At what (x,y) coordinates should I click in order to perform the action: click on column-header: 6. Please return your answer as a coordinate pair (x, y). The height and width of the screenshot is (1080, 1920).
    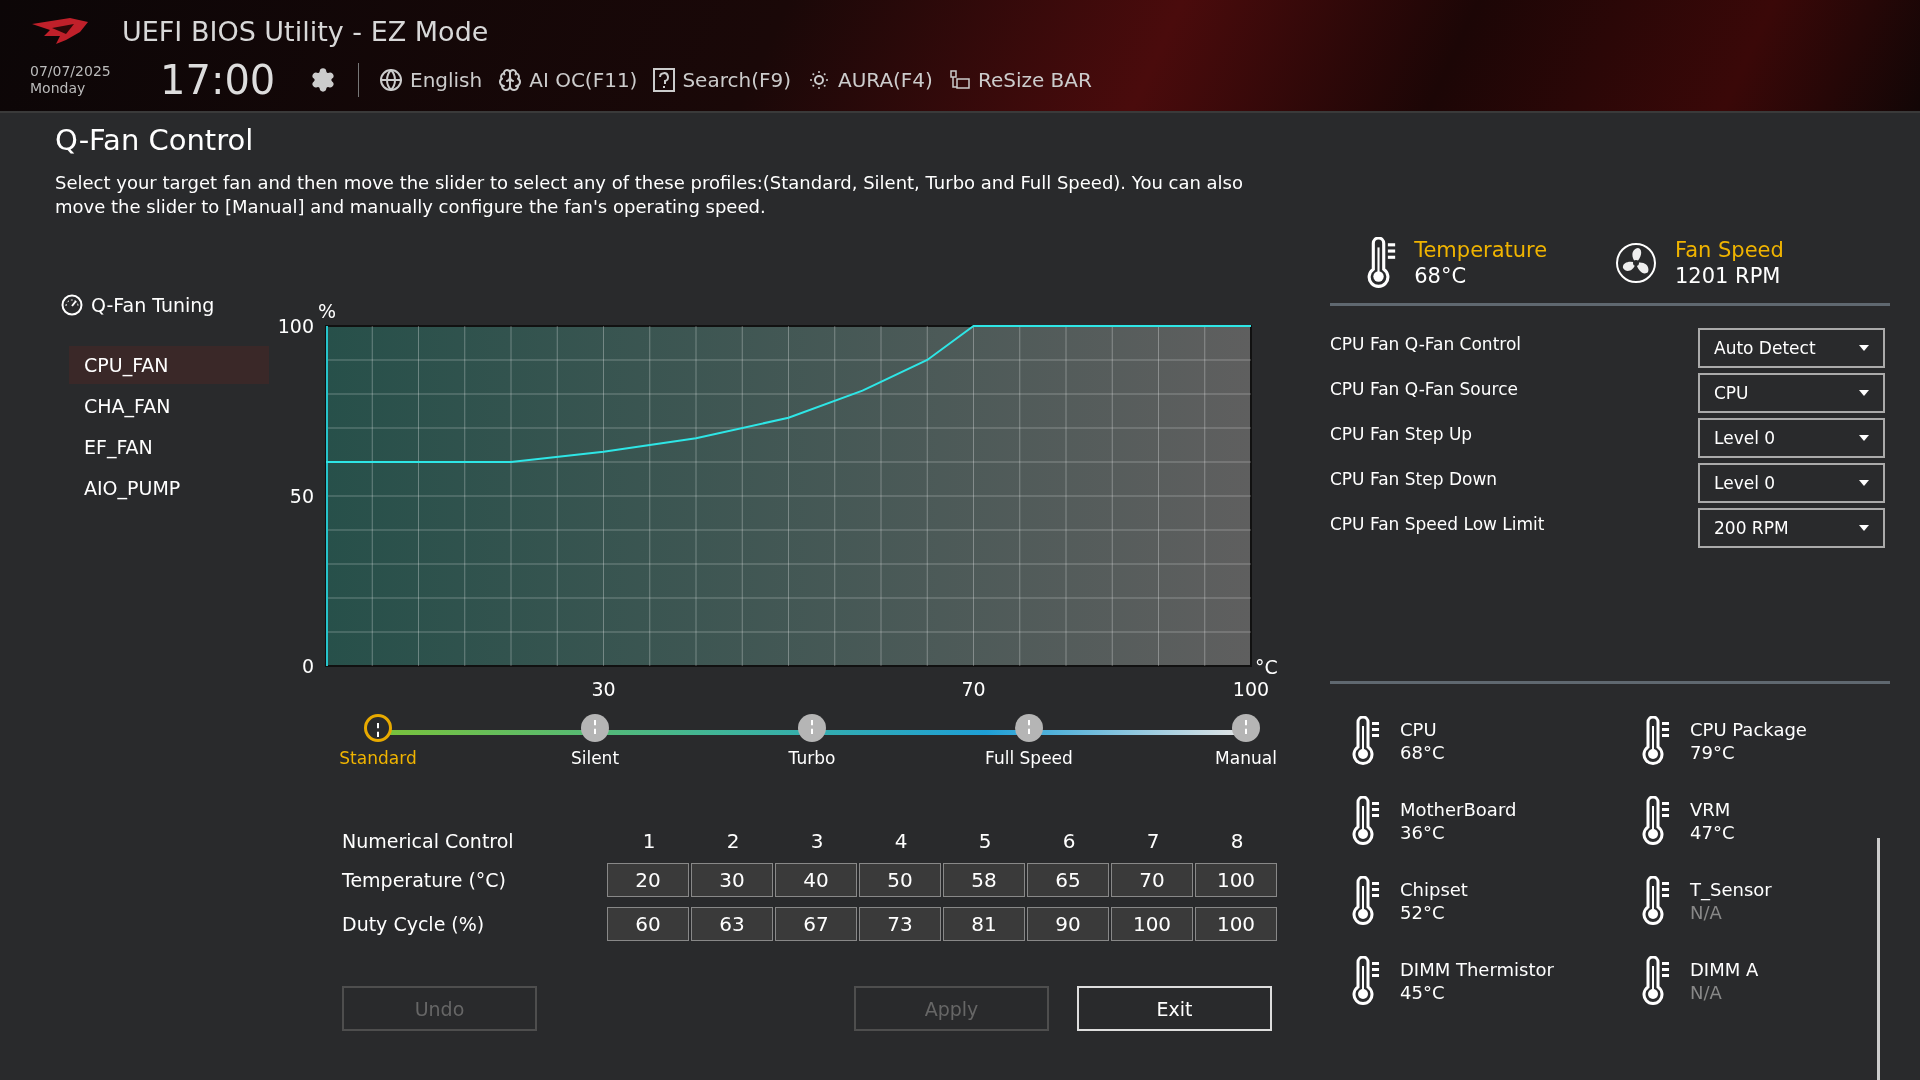
    Looking at the image, I should click on (1069, 841).